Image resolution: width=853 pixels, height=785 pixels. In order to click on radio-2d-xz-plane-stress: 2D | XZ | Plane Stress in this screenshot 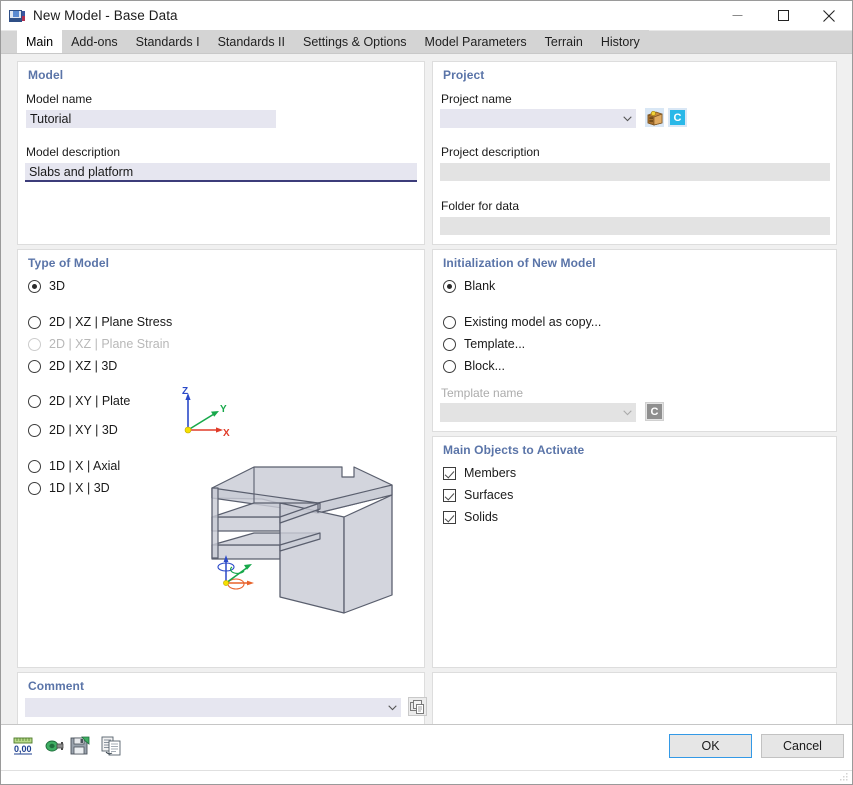, I will do `click(100, 322)`.